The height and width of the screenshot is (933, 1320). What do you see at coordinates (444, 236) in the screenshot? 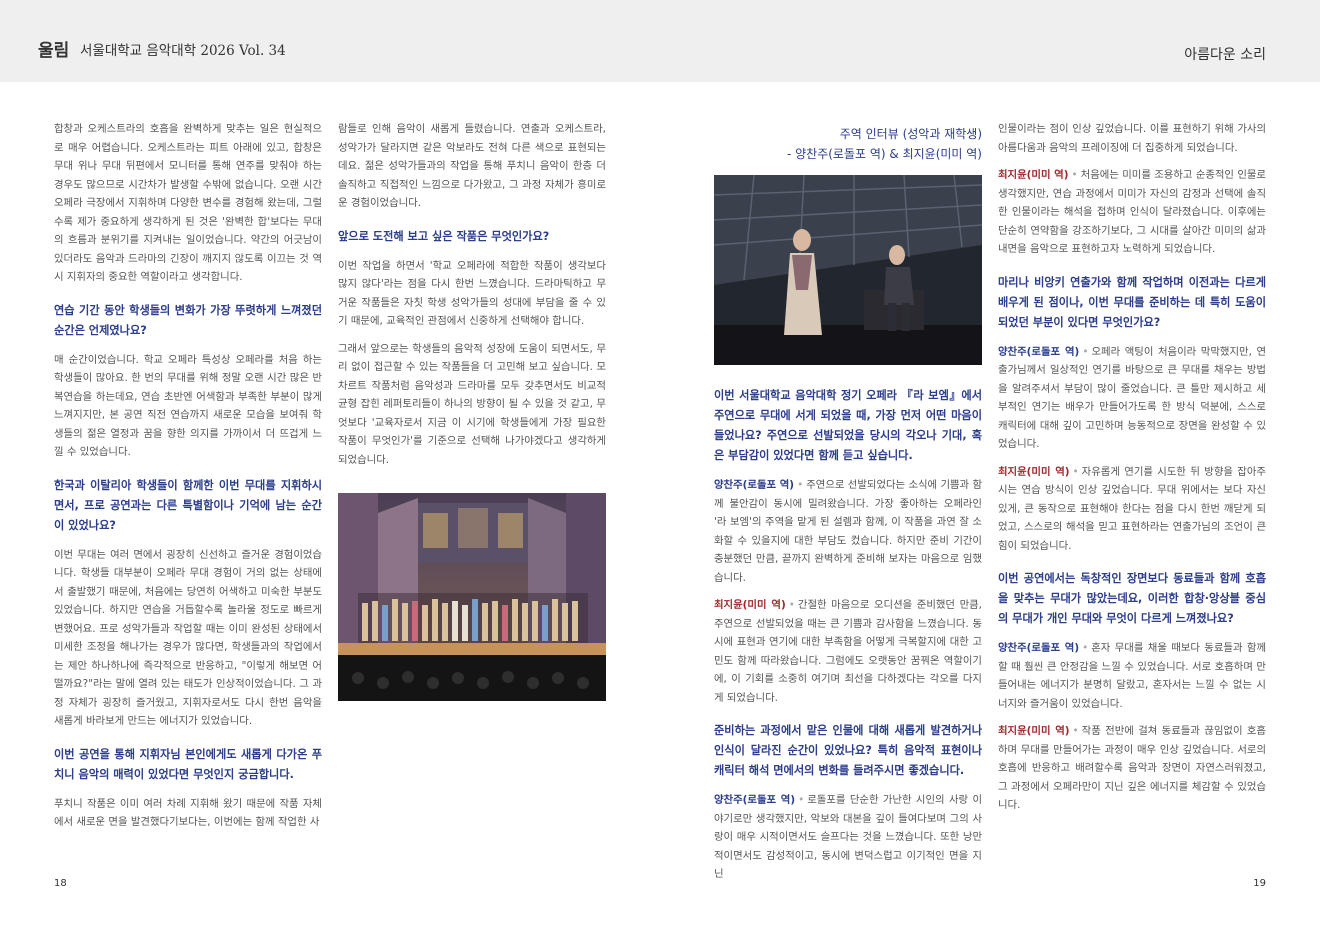
I see `interview-question: 앞으로 도전해 보고 싶은 작품은 무엇인가요?` at bounding box center [444, 236].